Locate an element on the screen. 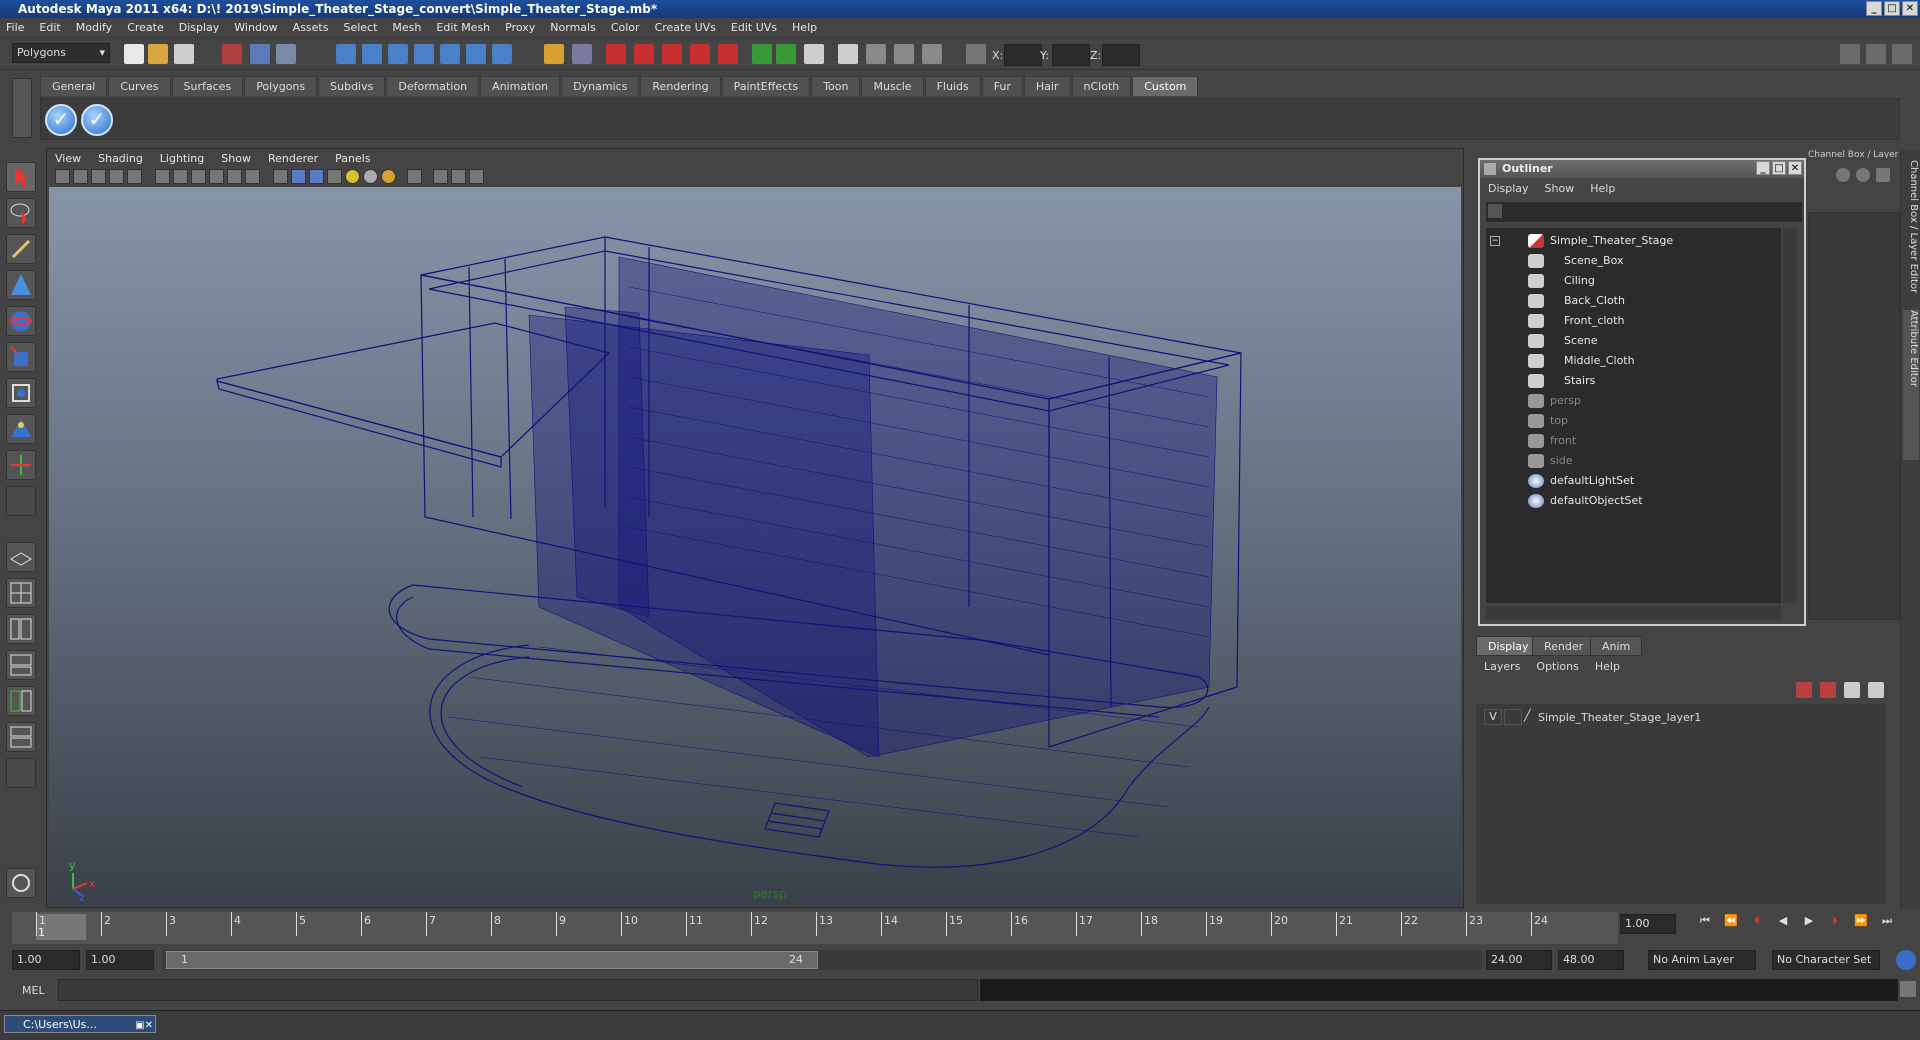 Image resolution: width=1920 pixels, height=1040 pixels. viewport-menu-panels: Panels is located at coordinates (352, 158).